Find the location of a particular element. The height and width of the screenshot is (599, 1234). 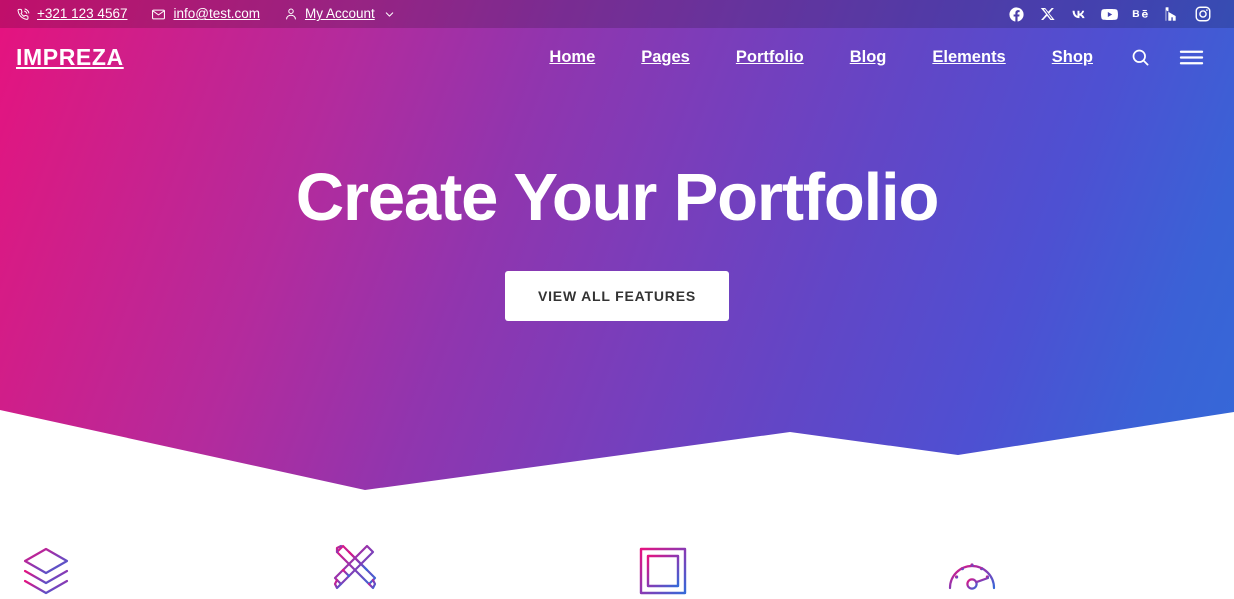

chevron-down-icon is located at coordinates (389, 14).